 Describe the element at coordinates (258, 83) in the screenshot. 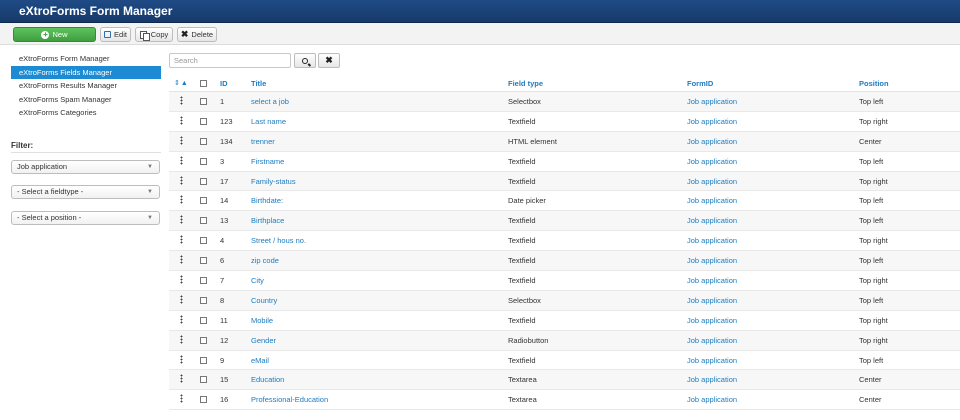

I see `header-title: Title` at that location.